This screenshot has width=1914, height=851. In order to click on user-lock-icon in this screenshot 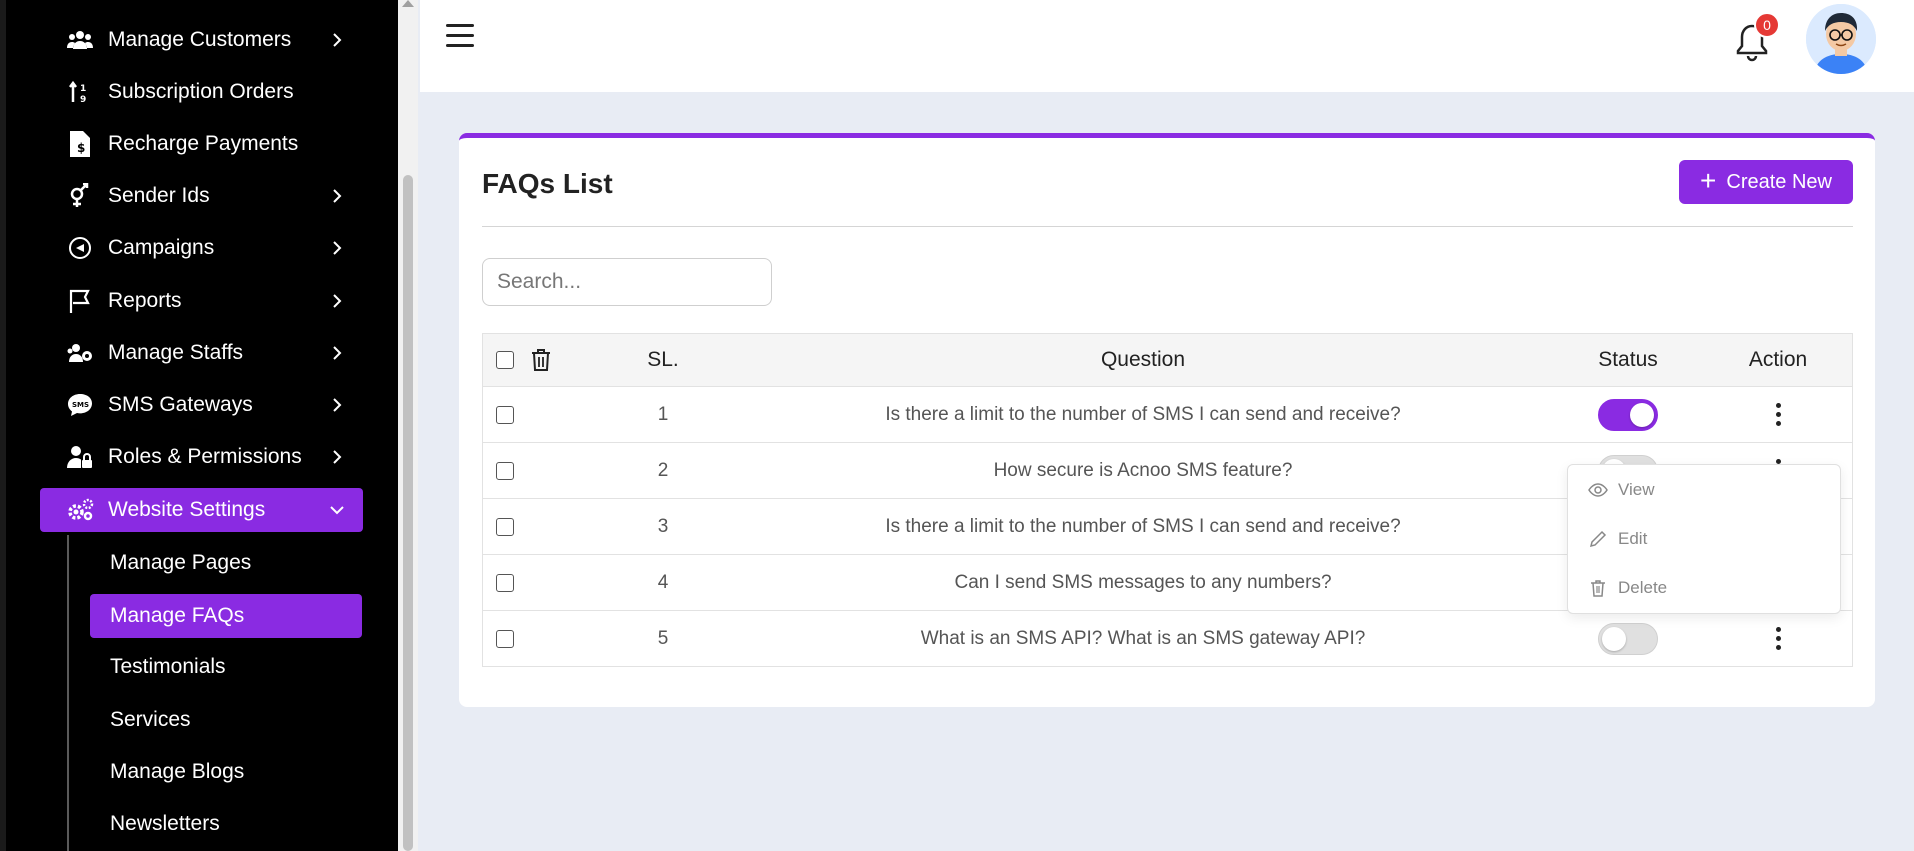, I will do `click(80, 457)`.